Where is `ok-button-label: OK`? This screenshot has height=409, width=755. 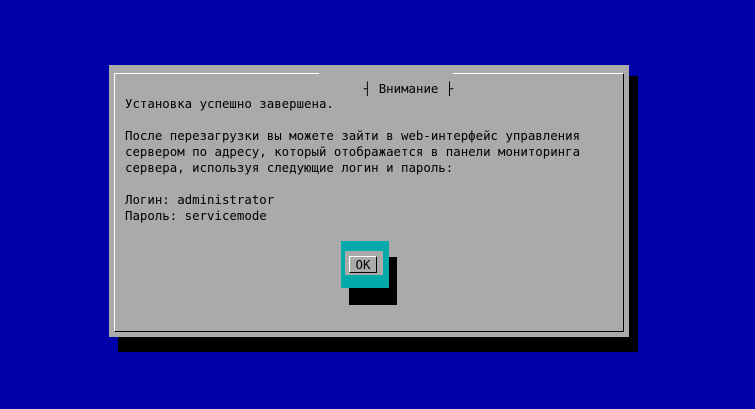
ok-button-label: OK is located at coordinates (363, 264).